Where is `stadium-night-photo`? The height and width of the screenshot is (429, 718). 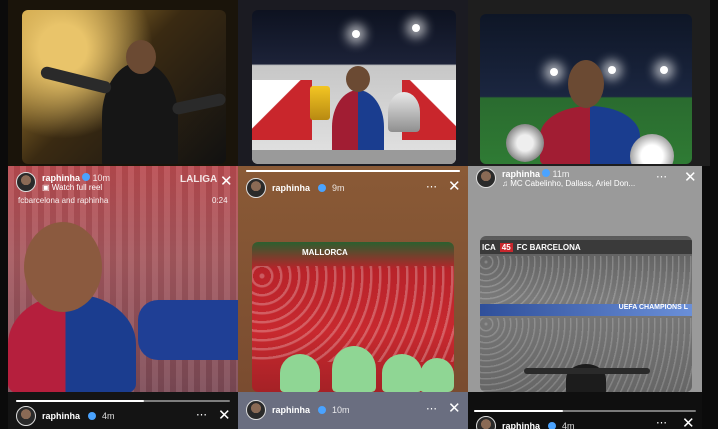 stadium-night-photo is located at coordinates (586, 89).